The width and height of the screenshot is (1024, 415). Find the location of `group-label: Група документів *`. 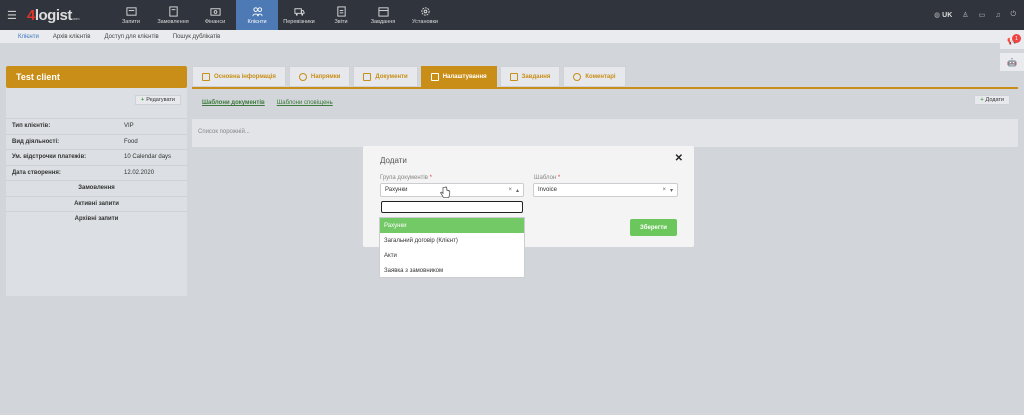

group-label: Група документів * is located at coordinates (406, 178).